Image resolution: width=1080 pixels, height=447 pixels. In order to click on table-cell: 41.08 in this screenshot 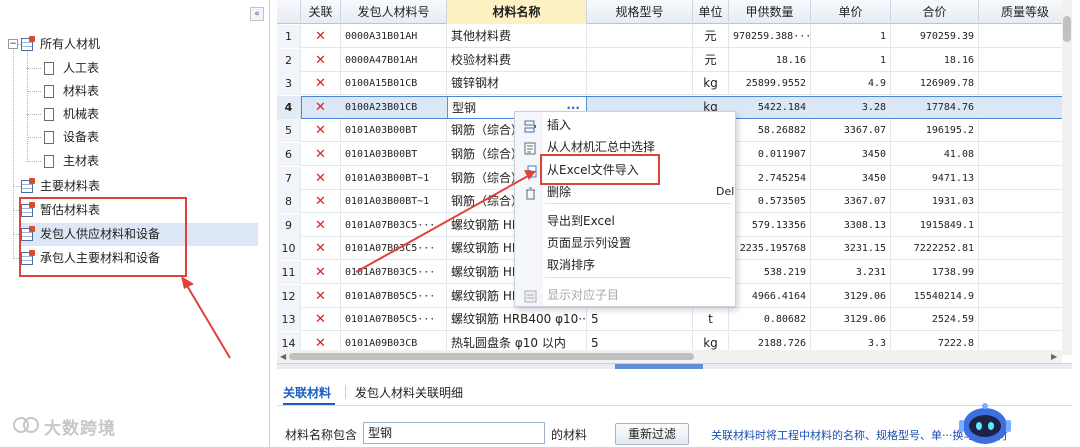, I will do `click(935, 154)`.